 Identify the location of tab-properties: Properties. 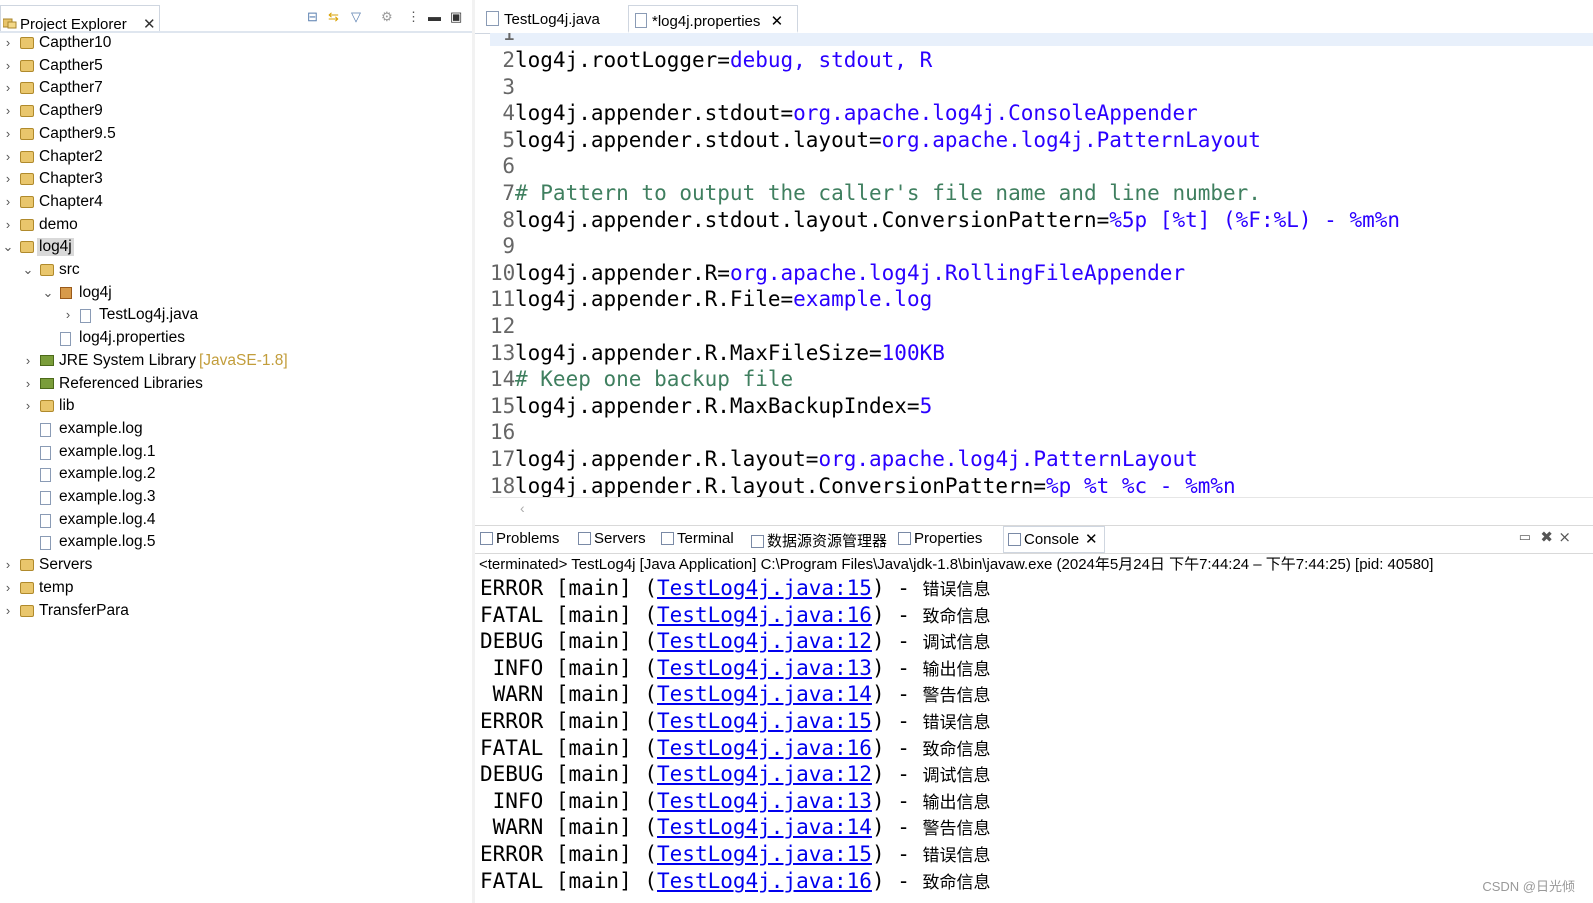
(940, 538).